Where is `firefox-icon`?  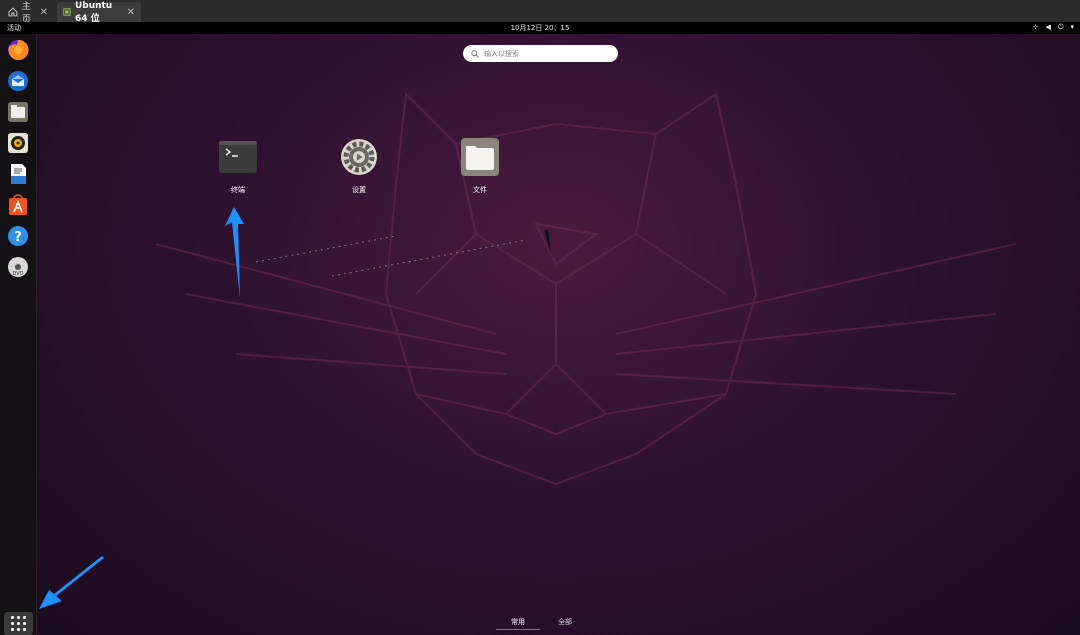 firefox-icon is located at coordinates (18, 49).